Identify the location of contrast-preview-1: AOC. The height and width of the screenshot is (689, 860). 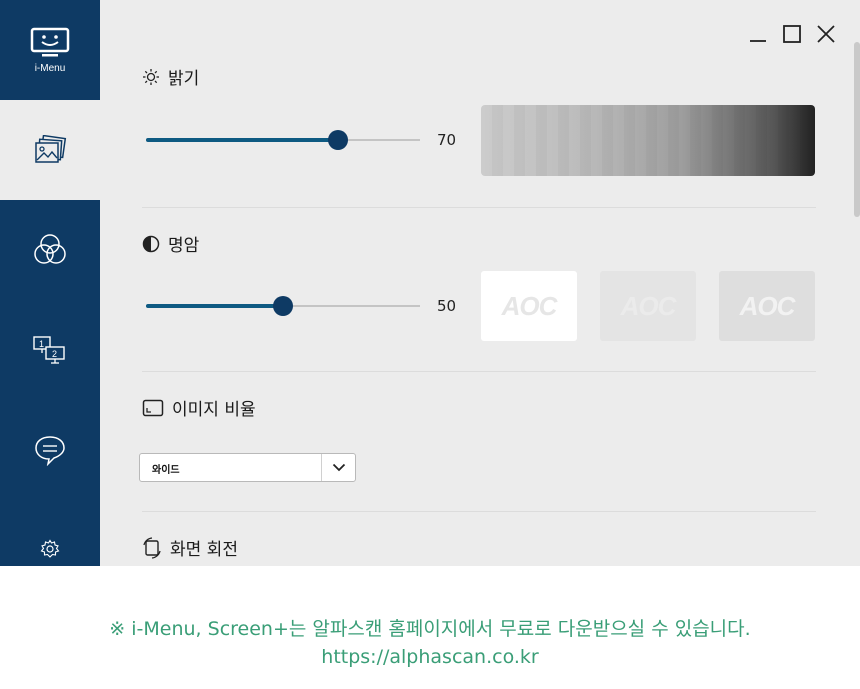
(529, 306).